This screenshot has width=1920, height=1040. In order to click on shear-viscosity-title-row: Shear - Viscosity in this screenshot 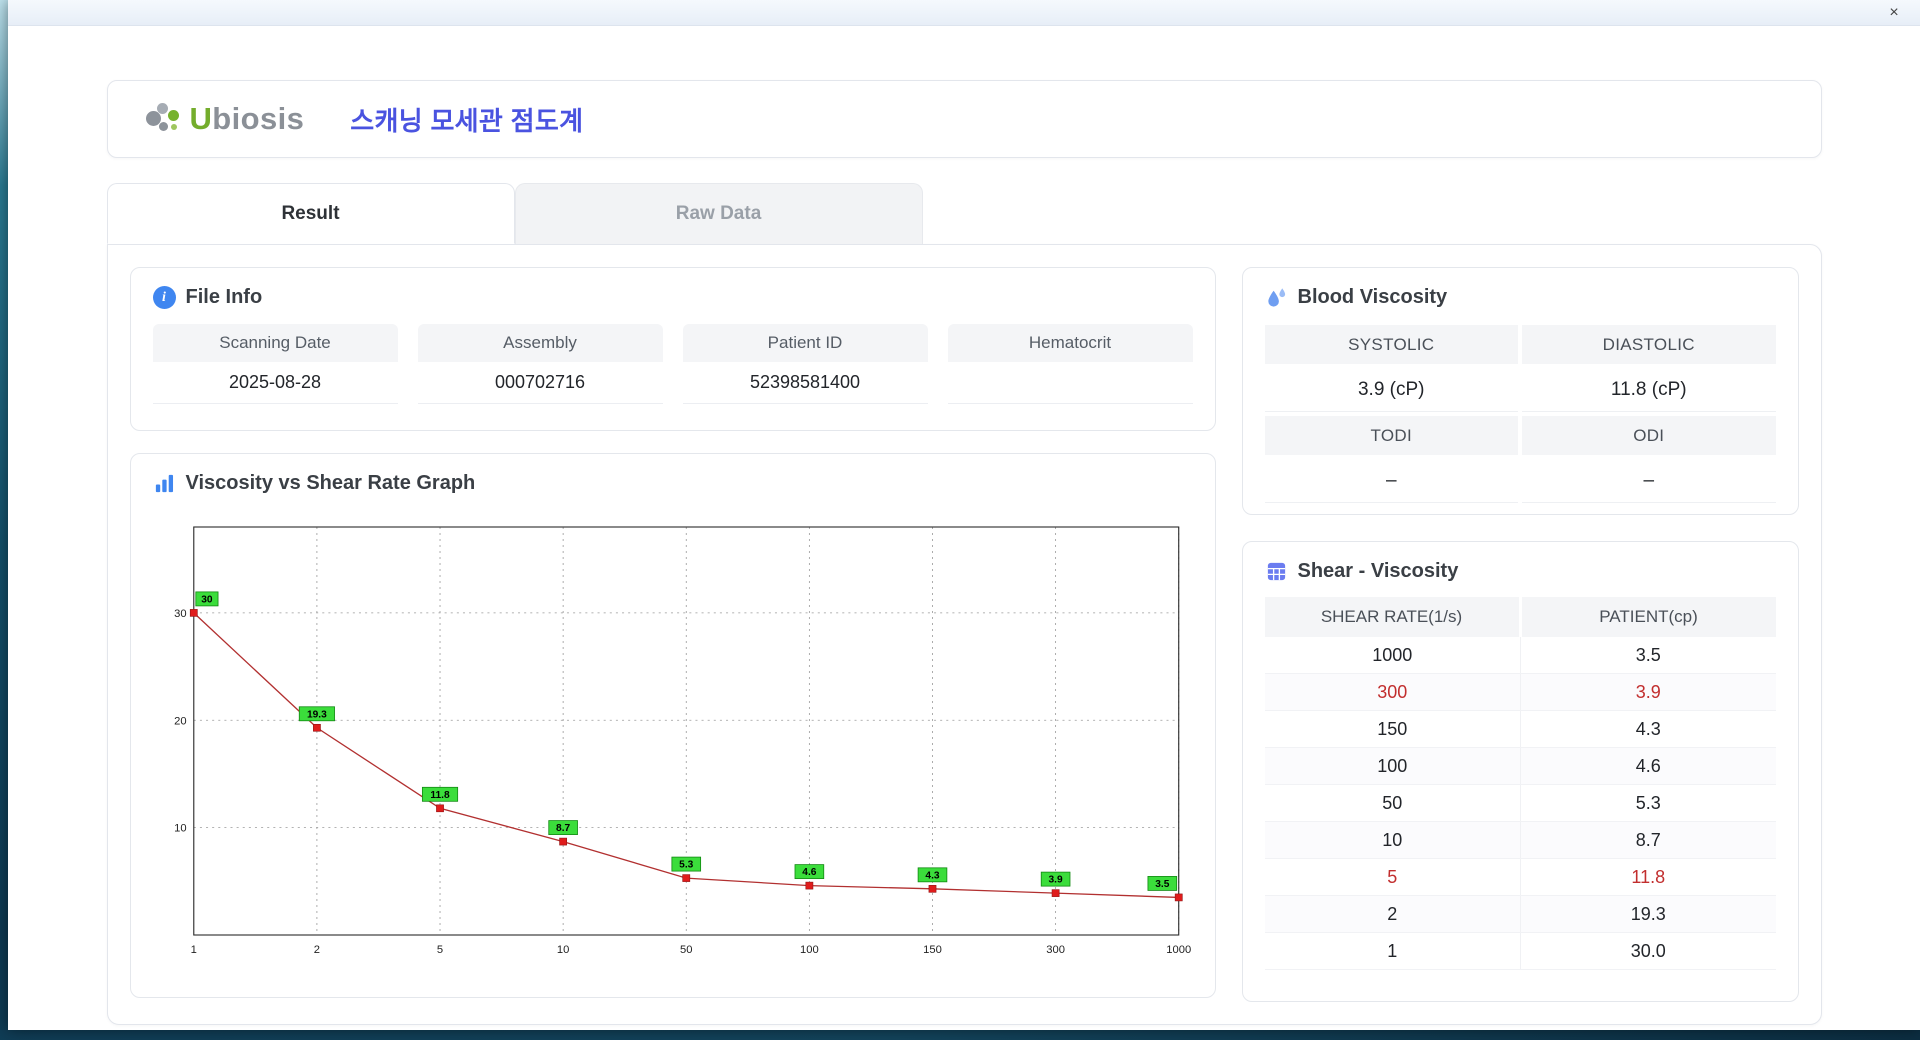, I will do `click(1520, 571)`.